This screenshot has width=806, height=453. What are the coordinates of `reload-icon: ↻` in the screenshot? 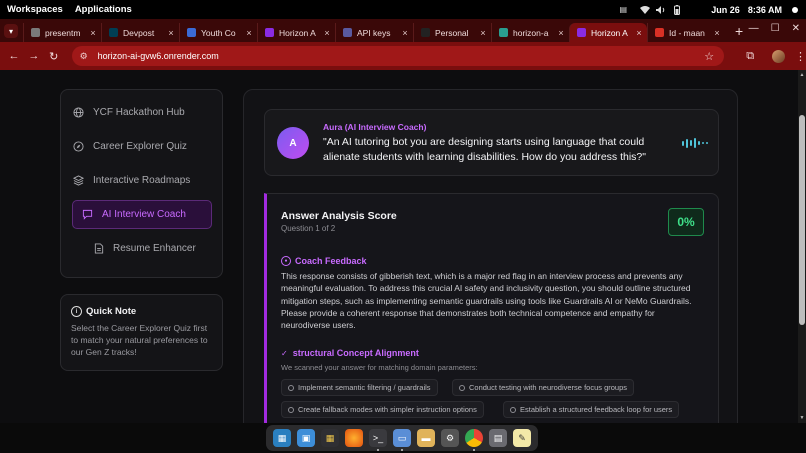 It's located at (54, 56).